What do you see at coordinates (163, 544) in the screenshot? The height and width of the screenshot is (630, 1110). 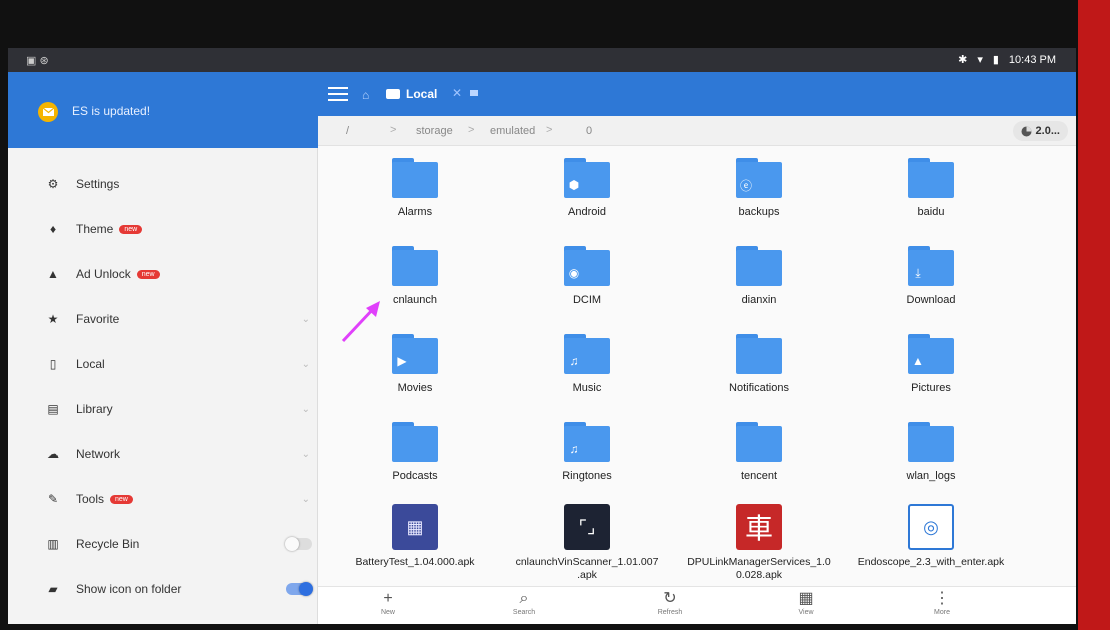 I see `drawer-item-recycle-bin: ▥ Recycle Bin` at bounding box center [163, 544].